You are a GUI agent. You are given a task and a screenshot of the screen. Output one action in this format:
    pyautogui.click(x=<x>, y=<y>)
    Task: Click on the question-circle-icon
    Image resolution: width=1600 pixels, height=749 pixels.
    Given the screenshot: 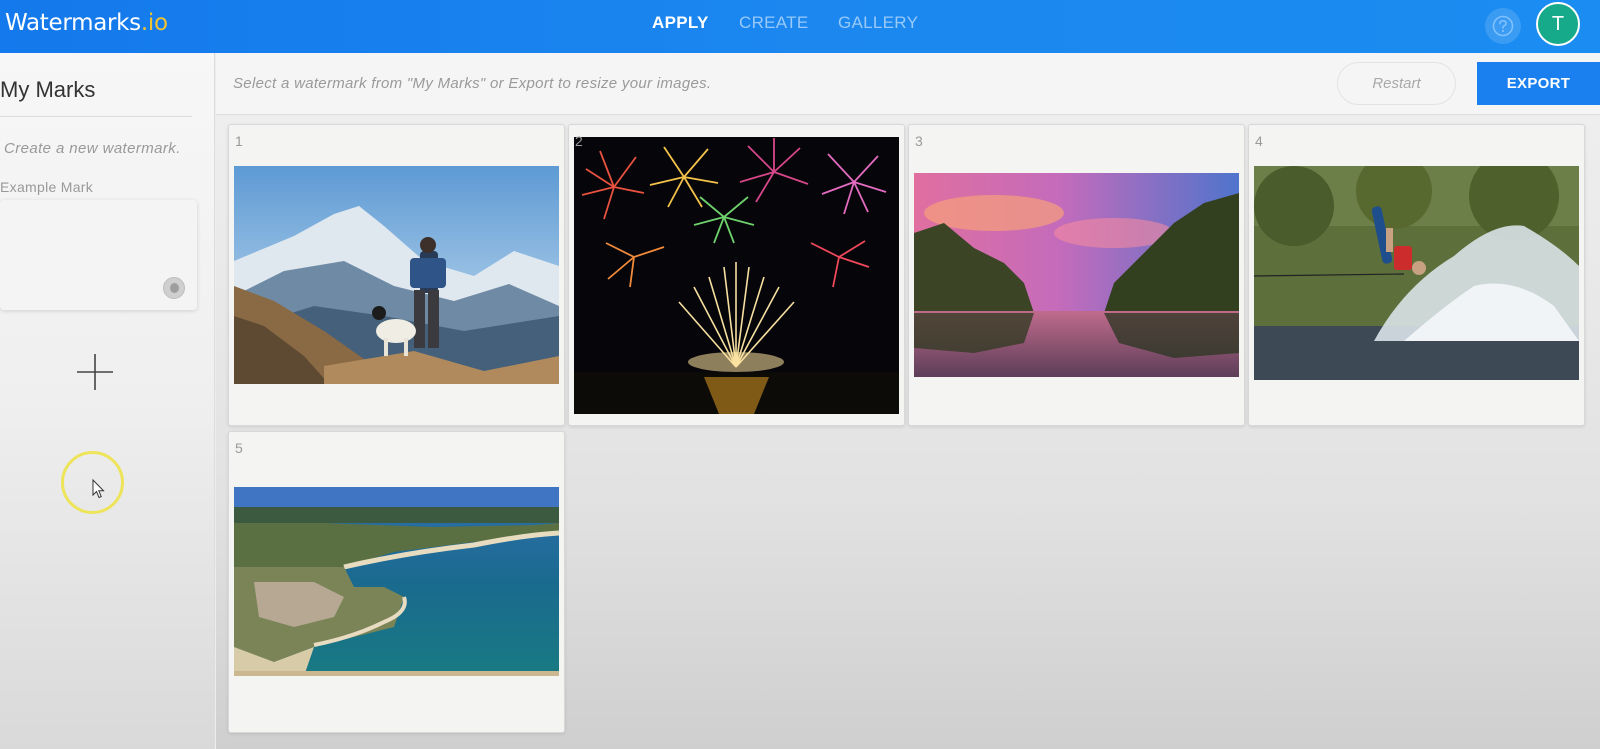 What is the action you would take?
    pyautogui.click(x=1503, y=26)
    